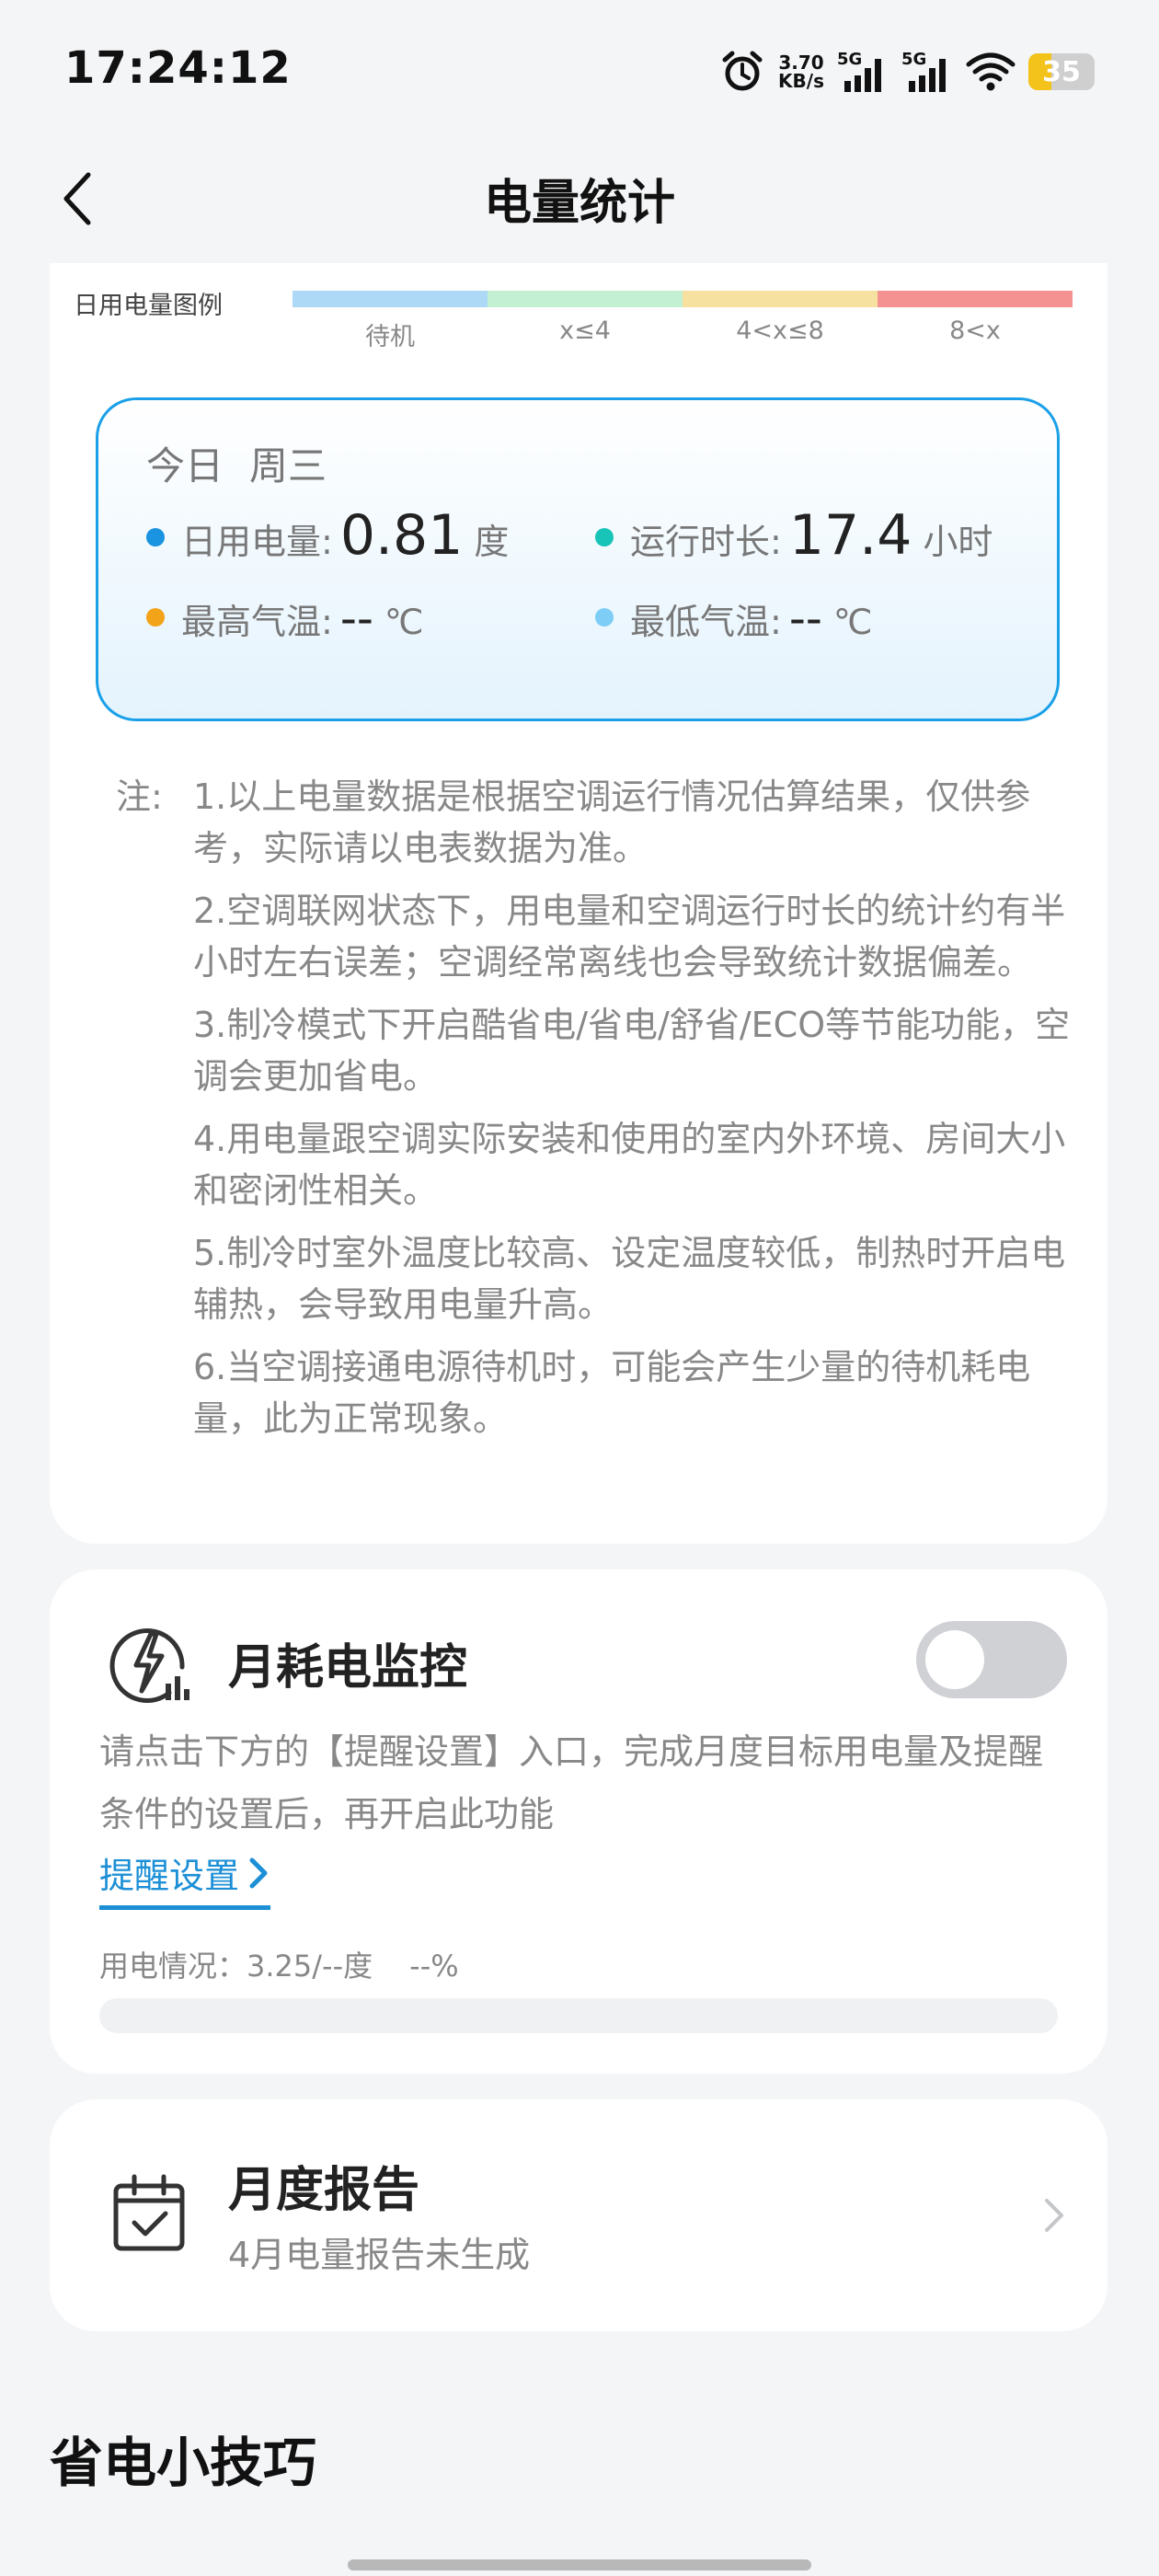 This screenshot has width=1159, height=2576. I want to click on today-label: 今日, so click(185, 466).